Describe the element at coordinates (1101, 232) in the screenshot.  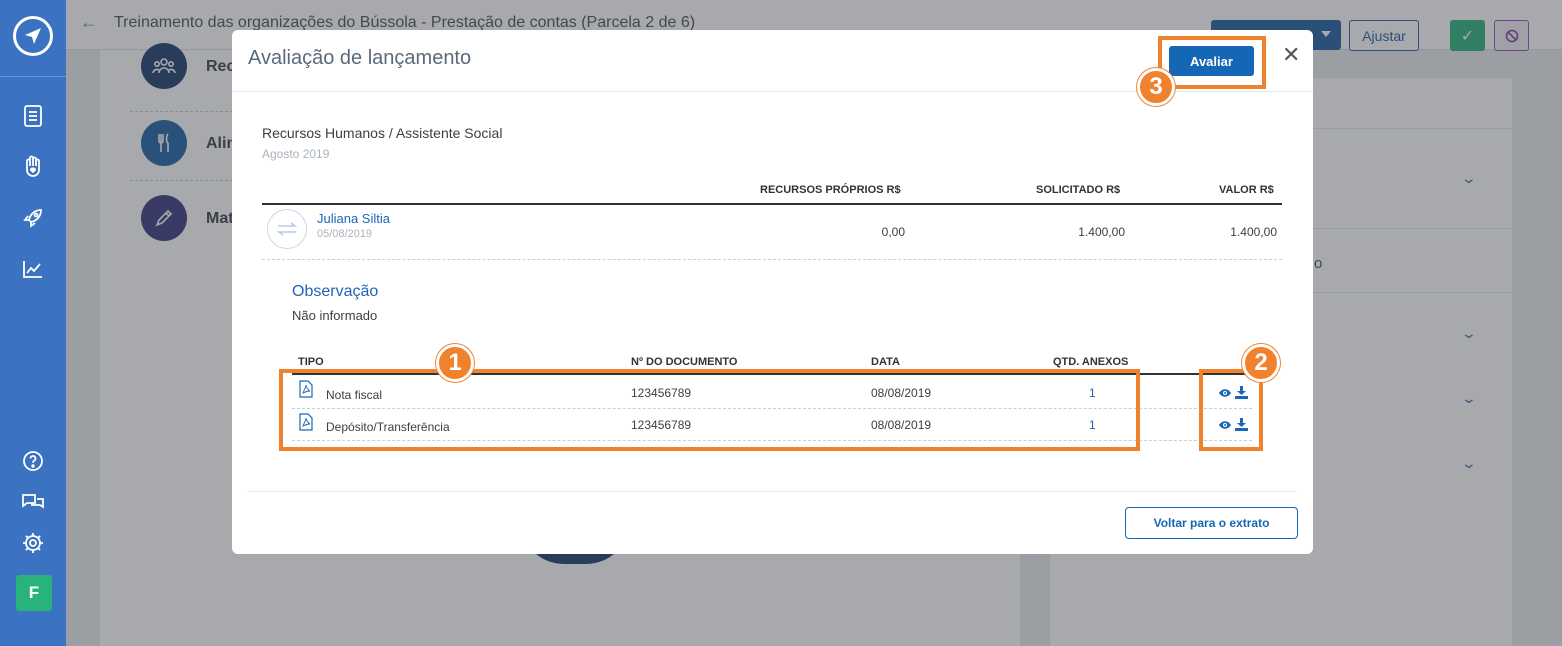
I see `entry-requested: 1.400,00` at that location.